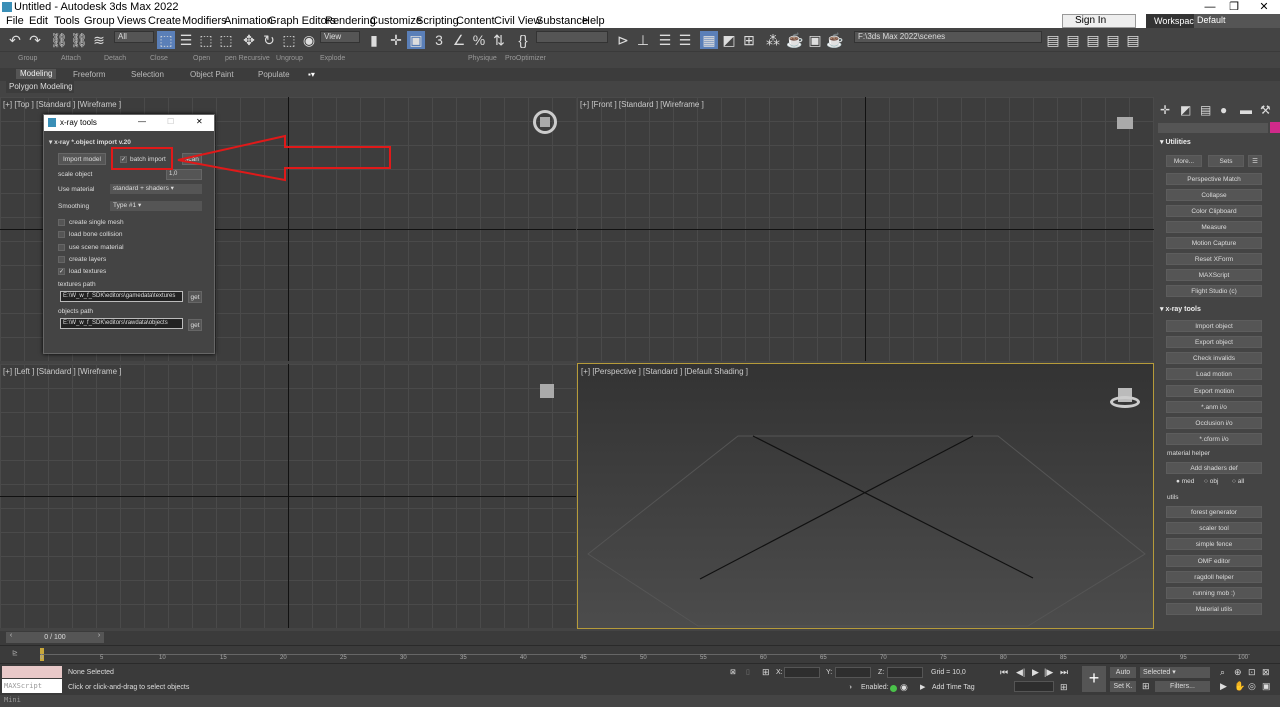  What do you see at coordinates (642, 104) in the screenshot?
I see `viewport-front-label: [+] [Front ] [Standard ] [Wireframe ]` at bounding box center [642, 104].